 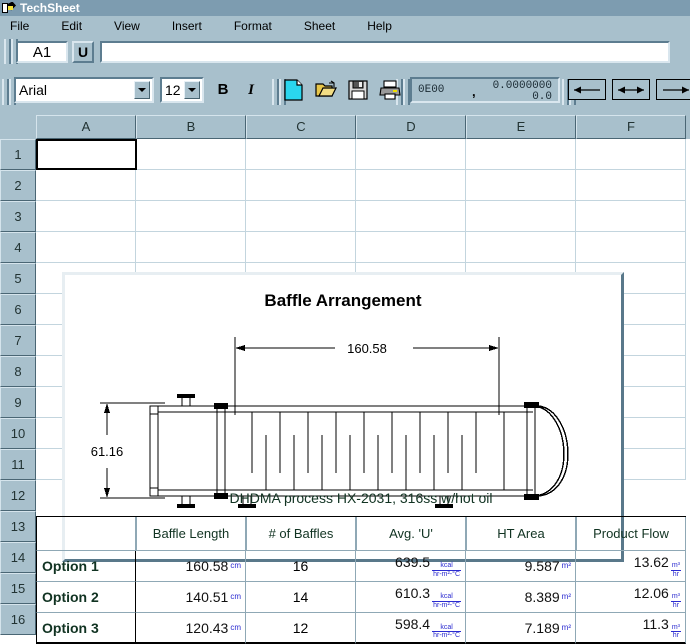 I want to click on menu-item-file: File, so click(x=19, y=26).